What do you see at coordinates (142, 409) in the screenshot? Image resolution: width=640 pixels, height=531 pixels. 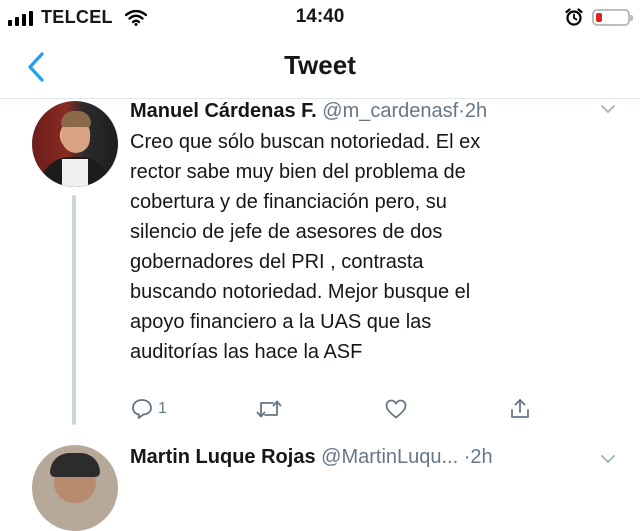 I see `reply-icon` at bounding box center [142, 409].